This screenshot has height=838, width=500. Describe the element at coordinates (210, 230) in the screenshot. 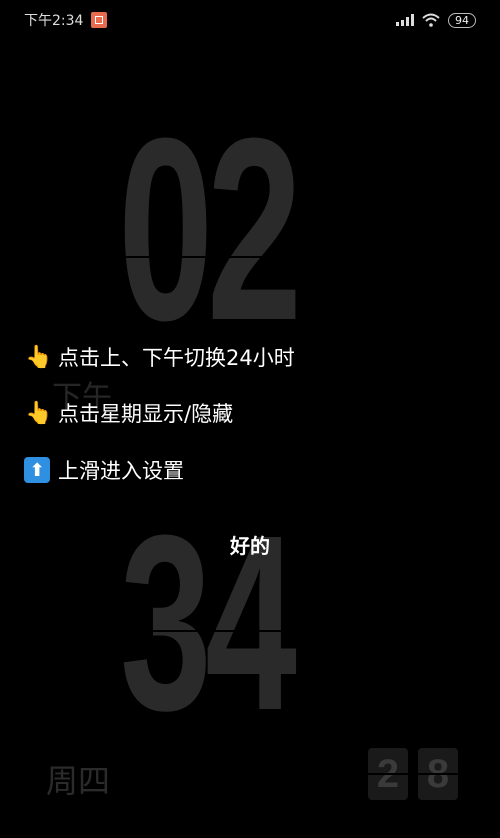

I see `clock-hour: 02` at that location.